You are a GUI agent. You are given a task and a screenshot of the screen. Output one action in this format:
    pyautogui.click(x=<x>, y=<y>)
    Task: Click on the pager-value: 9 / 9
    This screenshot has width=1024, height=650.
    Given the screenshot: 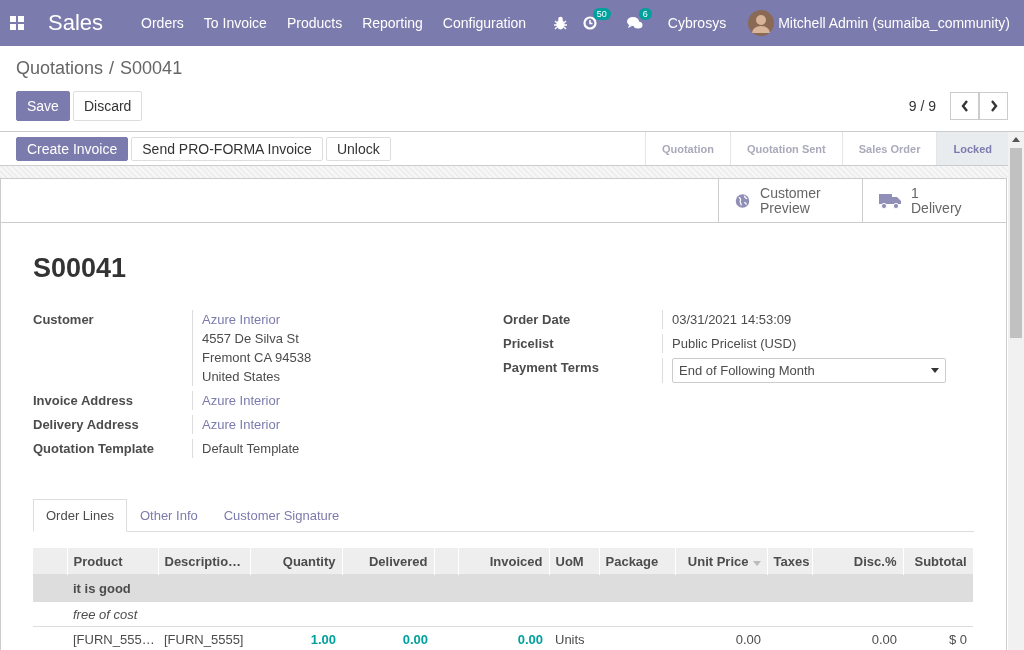 What is the action you would take?
    pyautogui.click(x=922, y=106)
    